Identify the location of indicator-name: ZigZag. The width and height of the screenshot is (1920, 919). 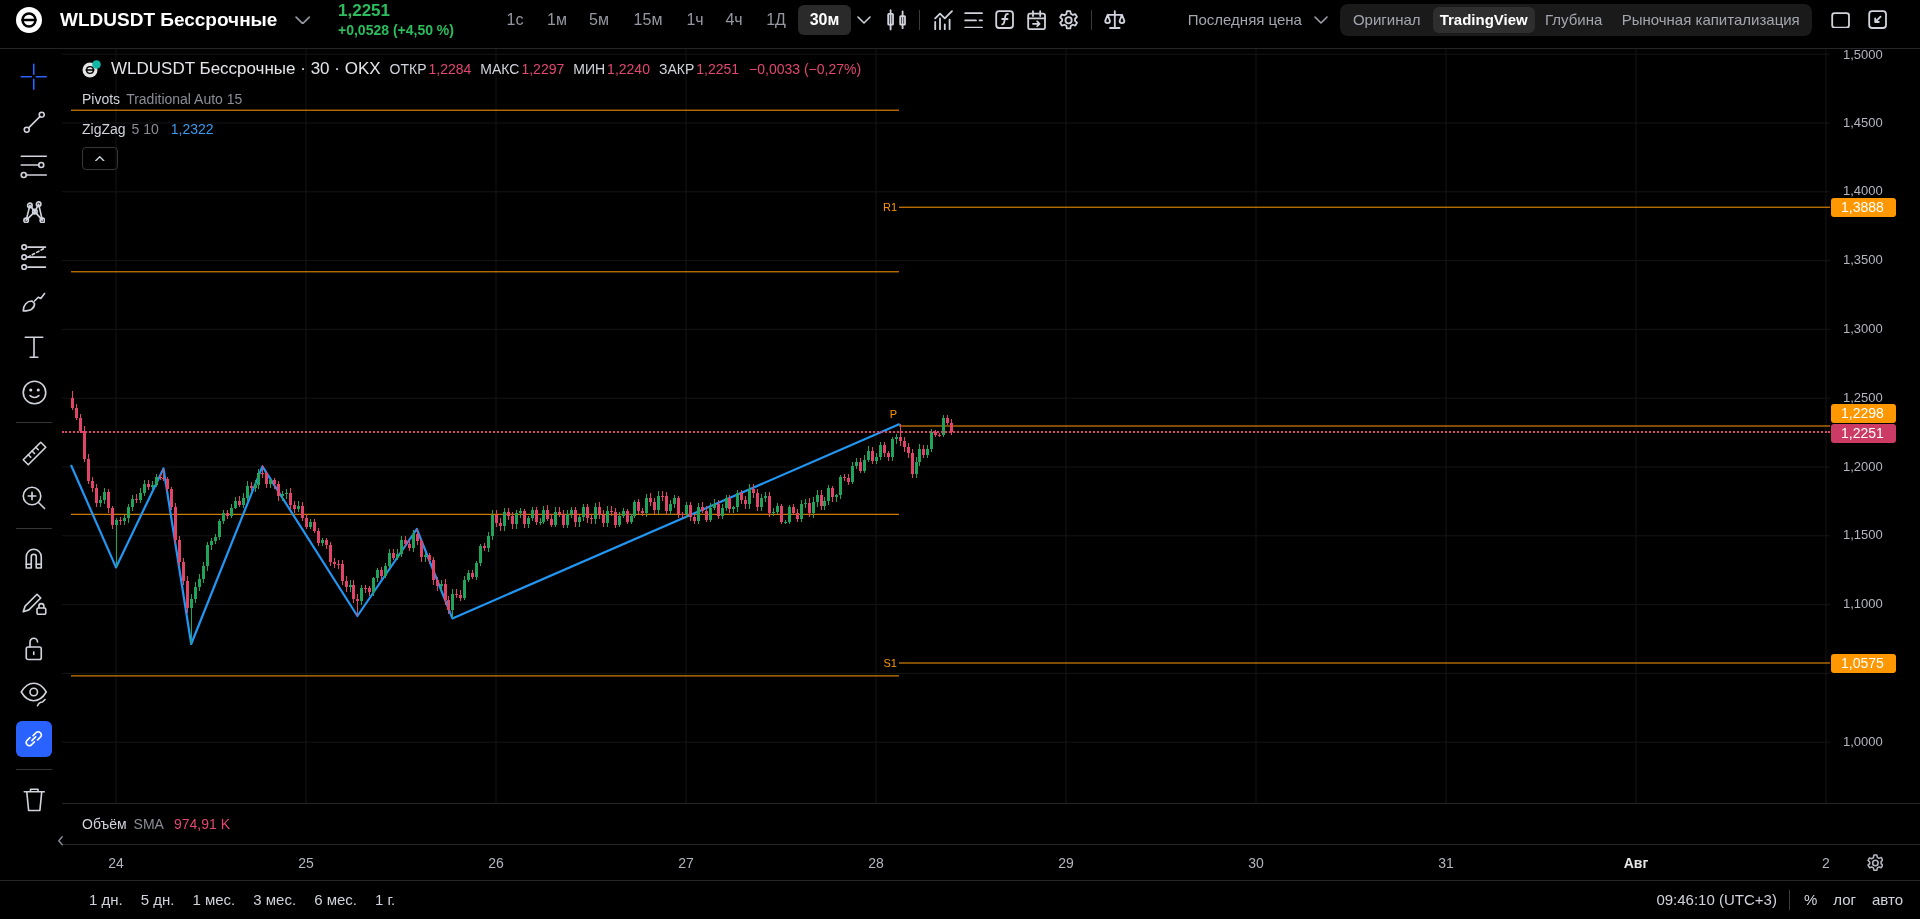
(104, 129).